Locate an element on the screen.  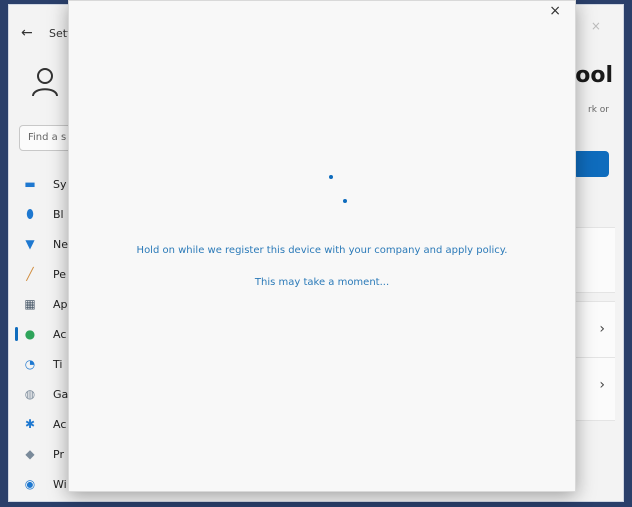
accessibility-icon: ✱ is located at coordinates (30, 424).